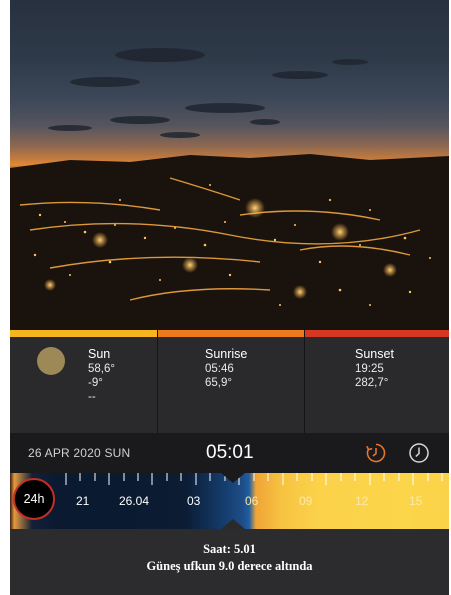 This screenshot has height=595, width=451. Describe the element at coordinates (101, 369) in the screenshot. I see `sun-elevation: 58,6°` at that location.